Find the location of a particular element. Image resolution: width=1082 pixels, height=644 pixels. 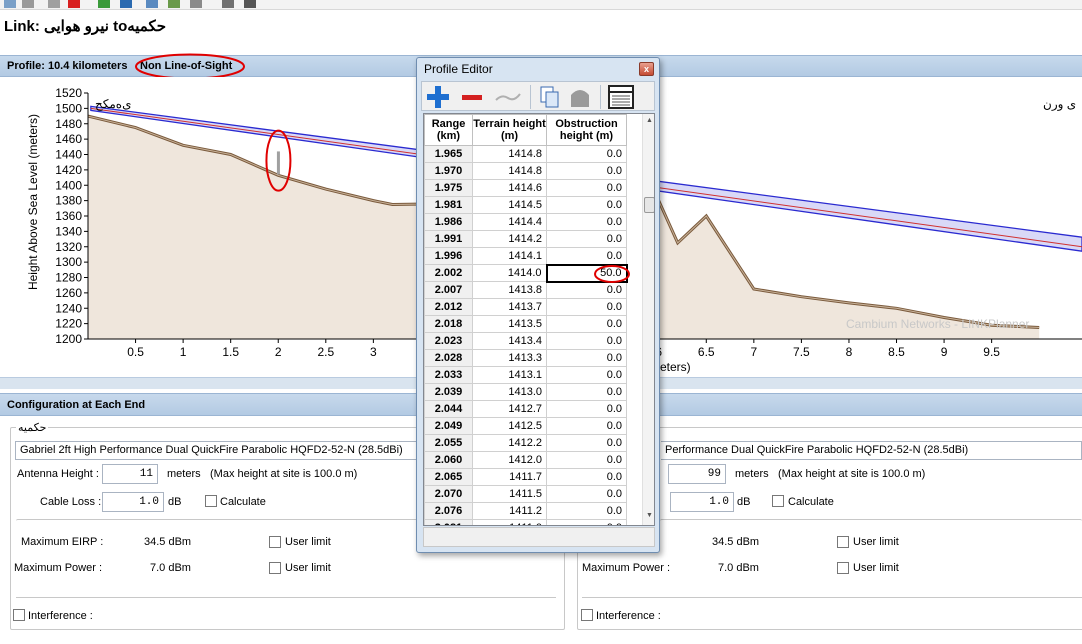

left-interference-checkbox is located at coordinates (19, 615).